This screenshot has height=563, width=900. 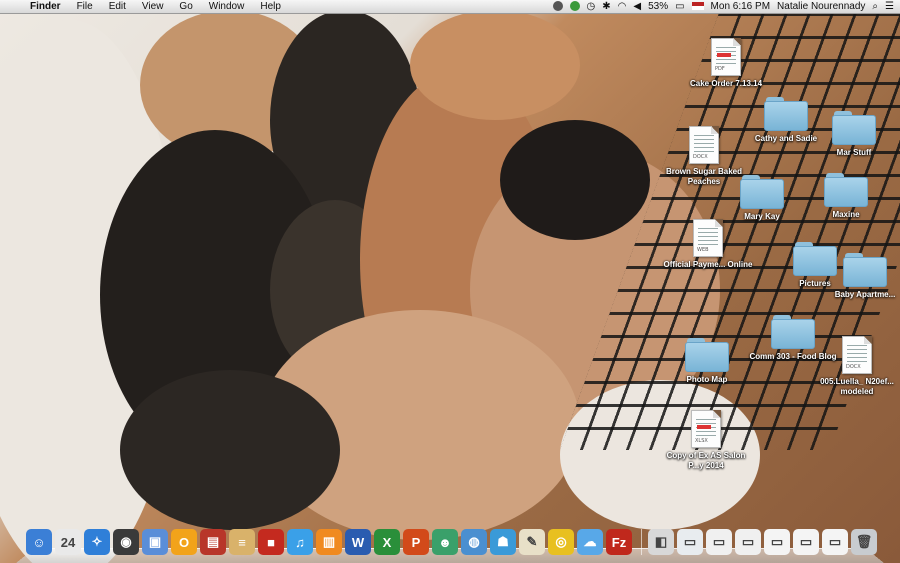 I want to click on dock-preview-icon: ▣, so click(x=155, y=542).